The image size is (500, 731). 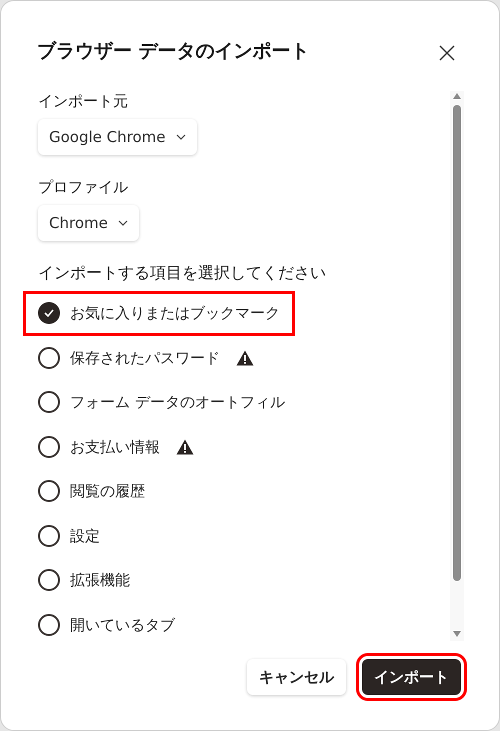 What do you see at coordinates (83, 101) in the screenshot?
I see `field-label: インポート元` at bounding box center [83, 101].